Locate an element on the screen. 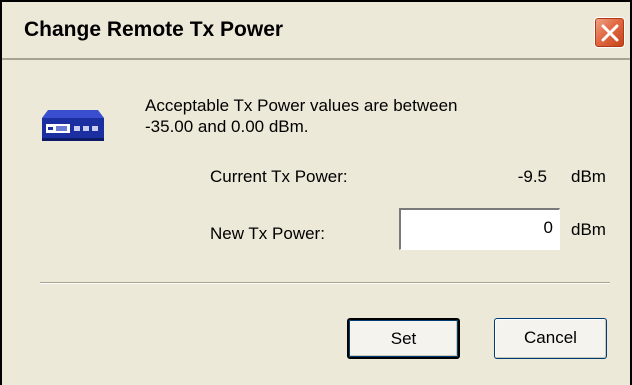  range-info-line-1: Acceptable Tx Power values are between is located at coordinates (301, 105).